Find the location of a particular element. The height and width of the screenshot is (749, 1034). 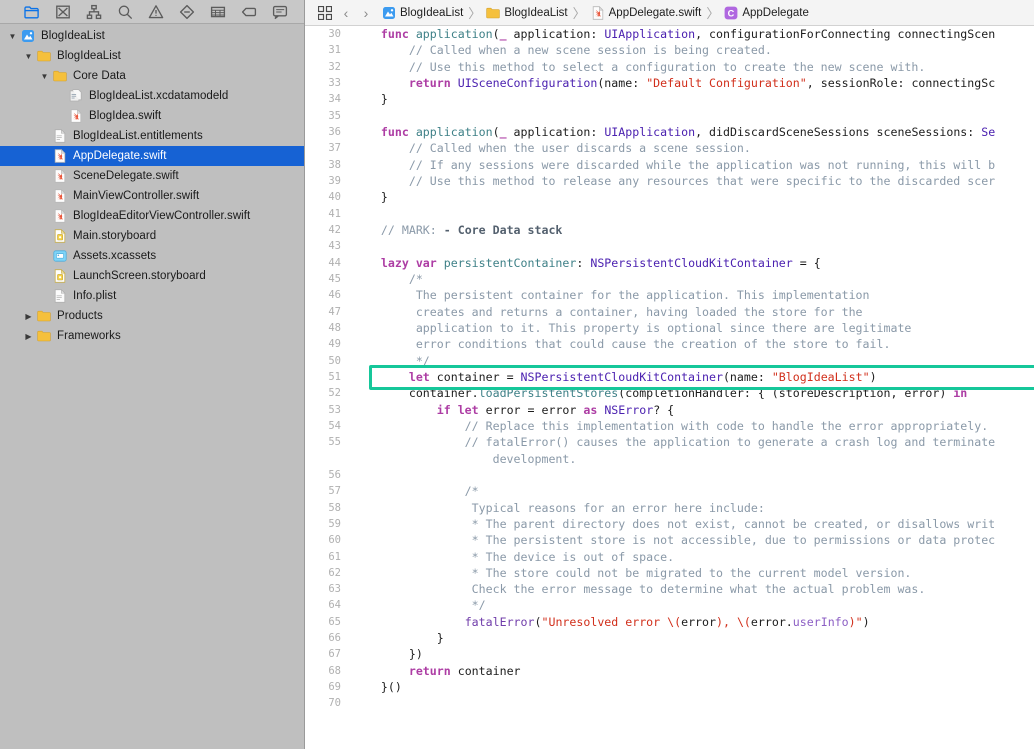

line-number: 67 is located at coordinates (329, 654).